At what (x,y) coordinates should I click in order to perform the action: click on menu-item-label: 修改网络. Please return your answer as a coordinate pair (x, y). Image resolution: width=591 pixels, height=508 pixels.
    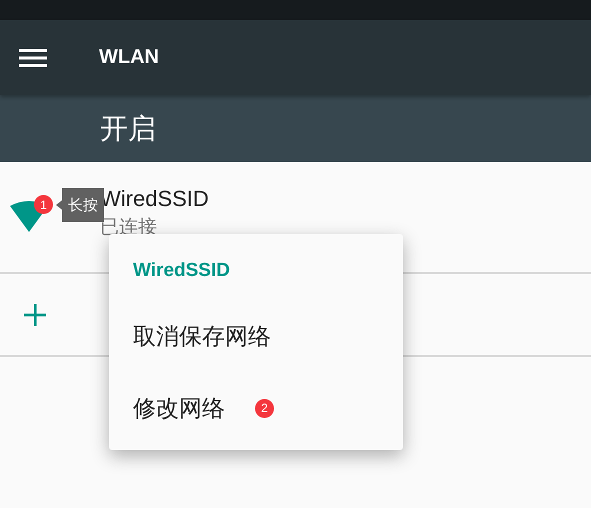
    Looking at the image, I should click on (179, 409).